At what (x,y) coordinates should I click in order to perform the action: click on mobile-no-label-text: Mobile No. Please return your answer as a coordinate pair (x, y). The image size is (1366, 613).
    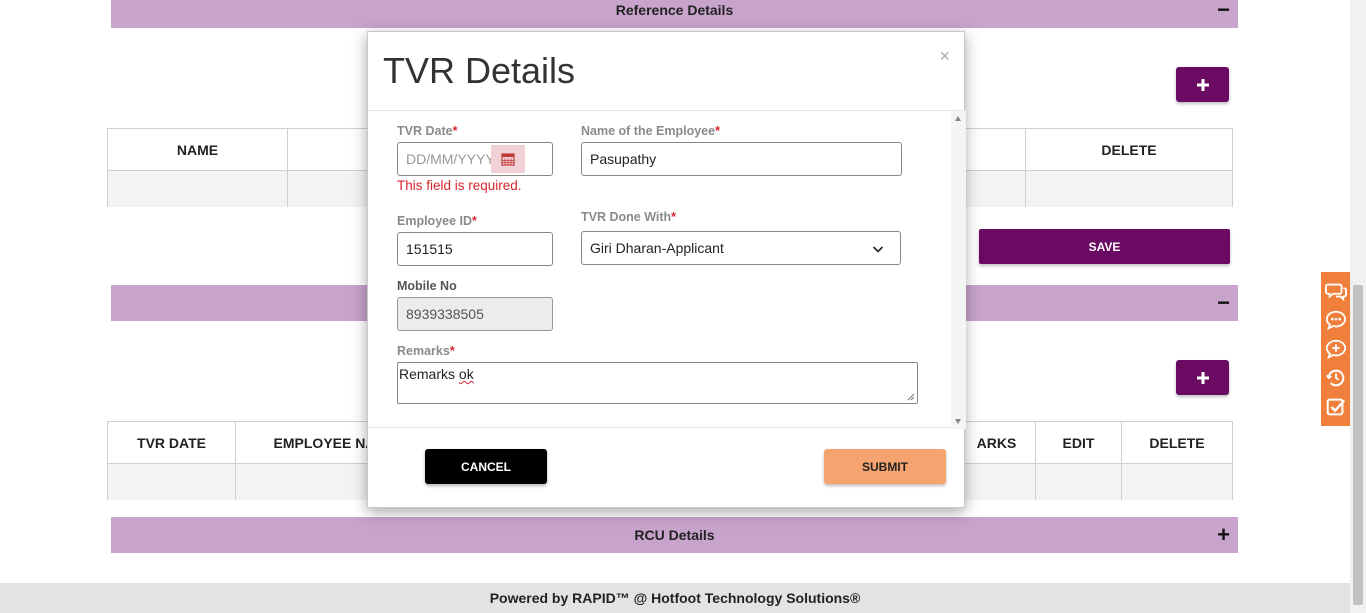
    Looking at the image, I should click on (427, 286).